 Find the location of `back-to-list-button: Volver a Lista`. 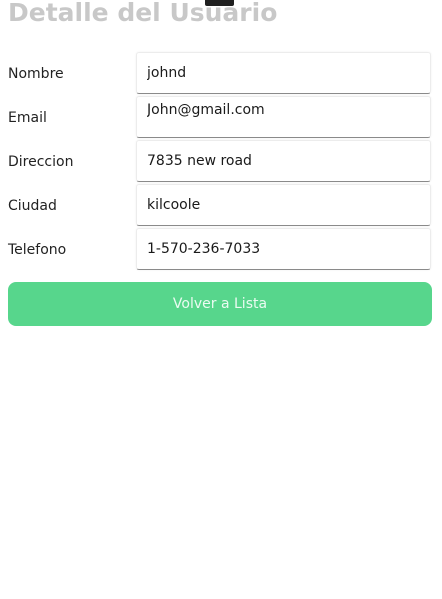

back-to-list-button: Volver a Lista is located at coordinates (220, 304).